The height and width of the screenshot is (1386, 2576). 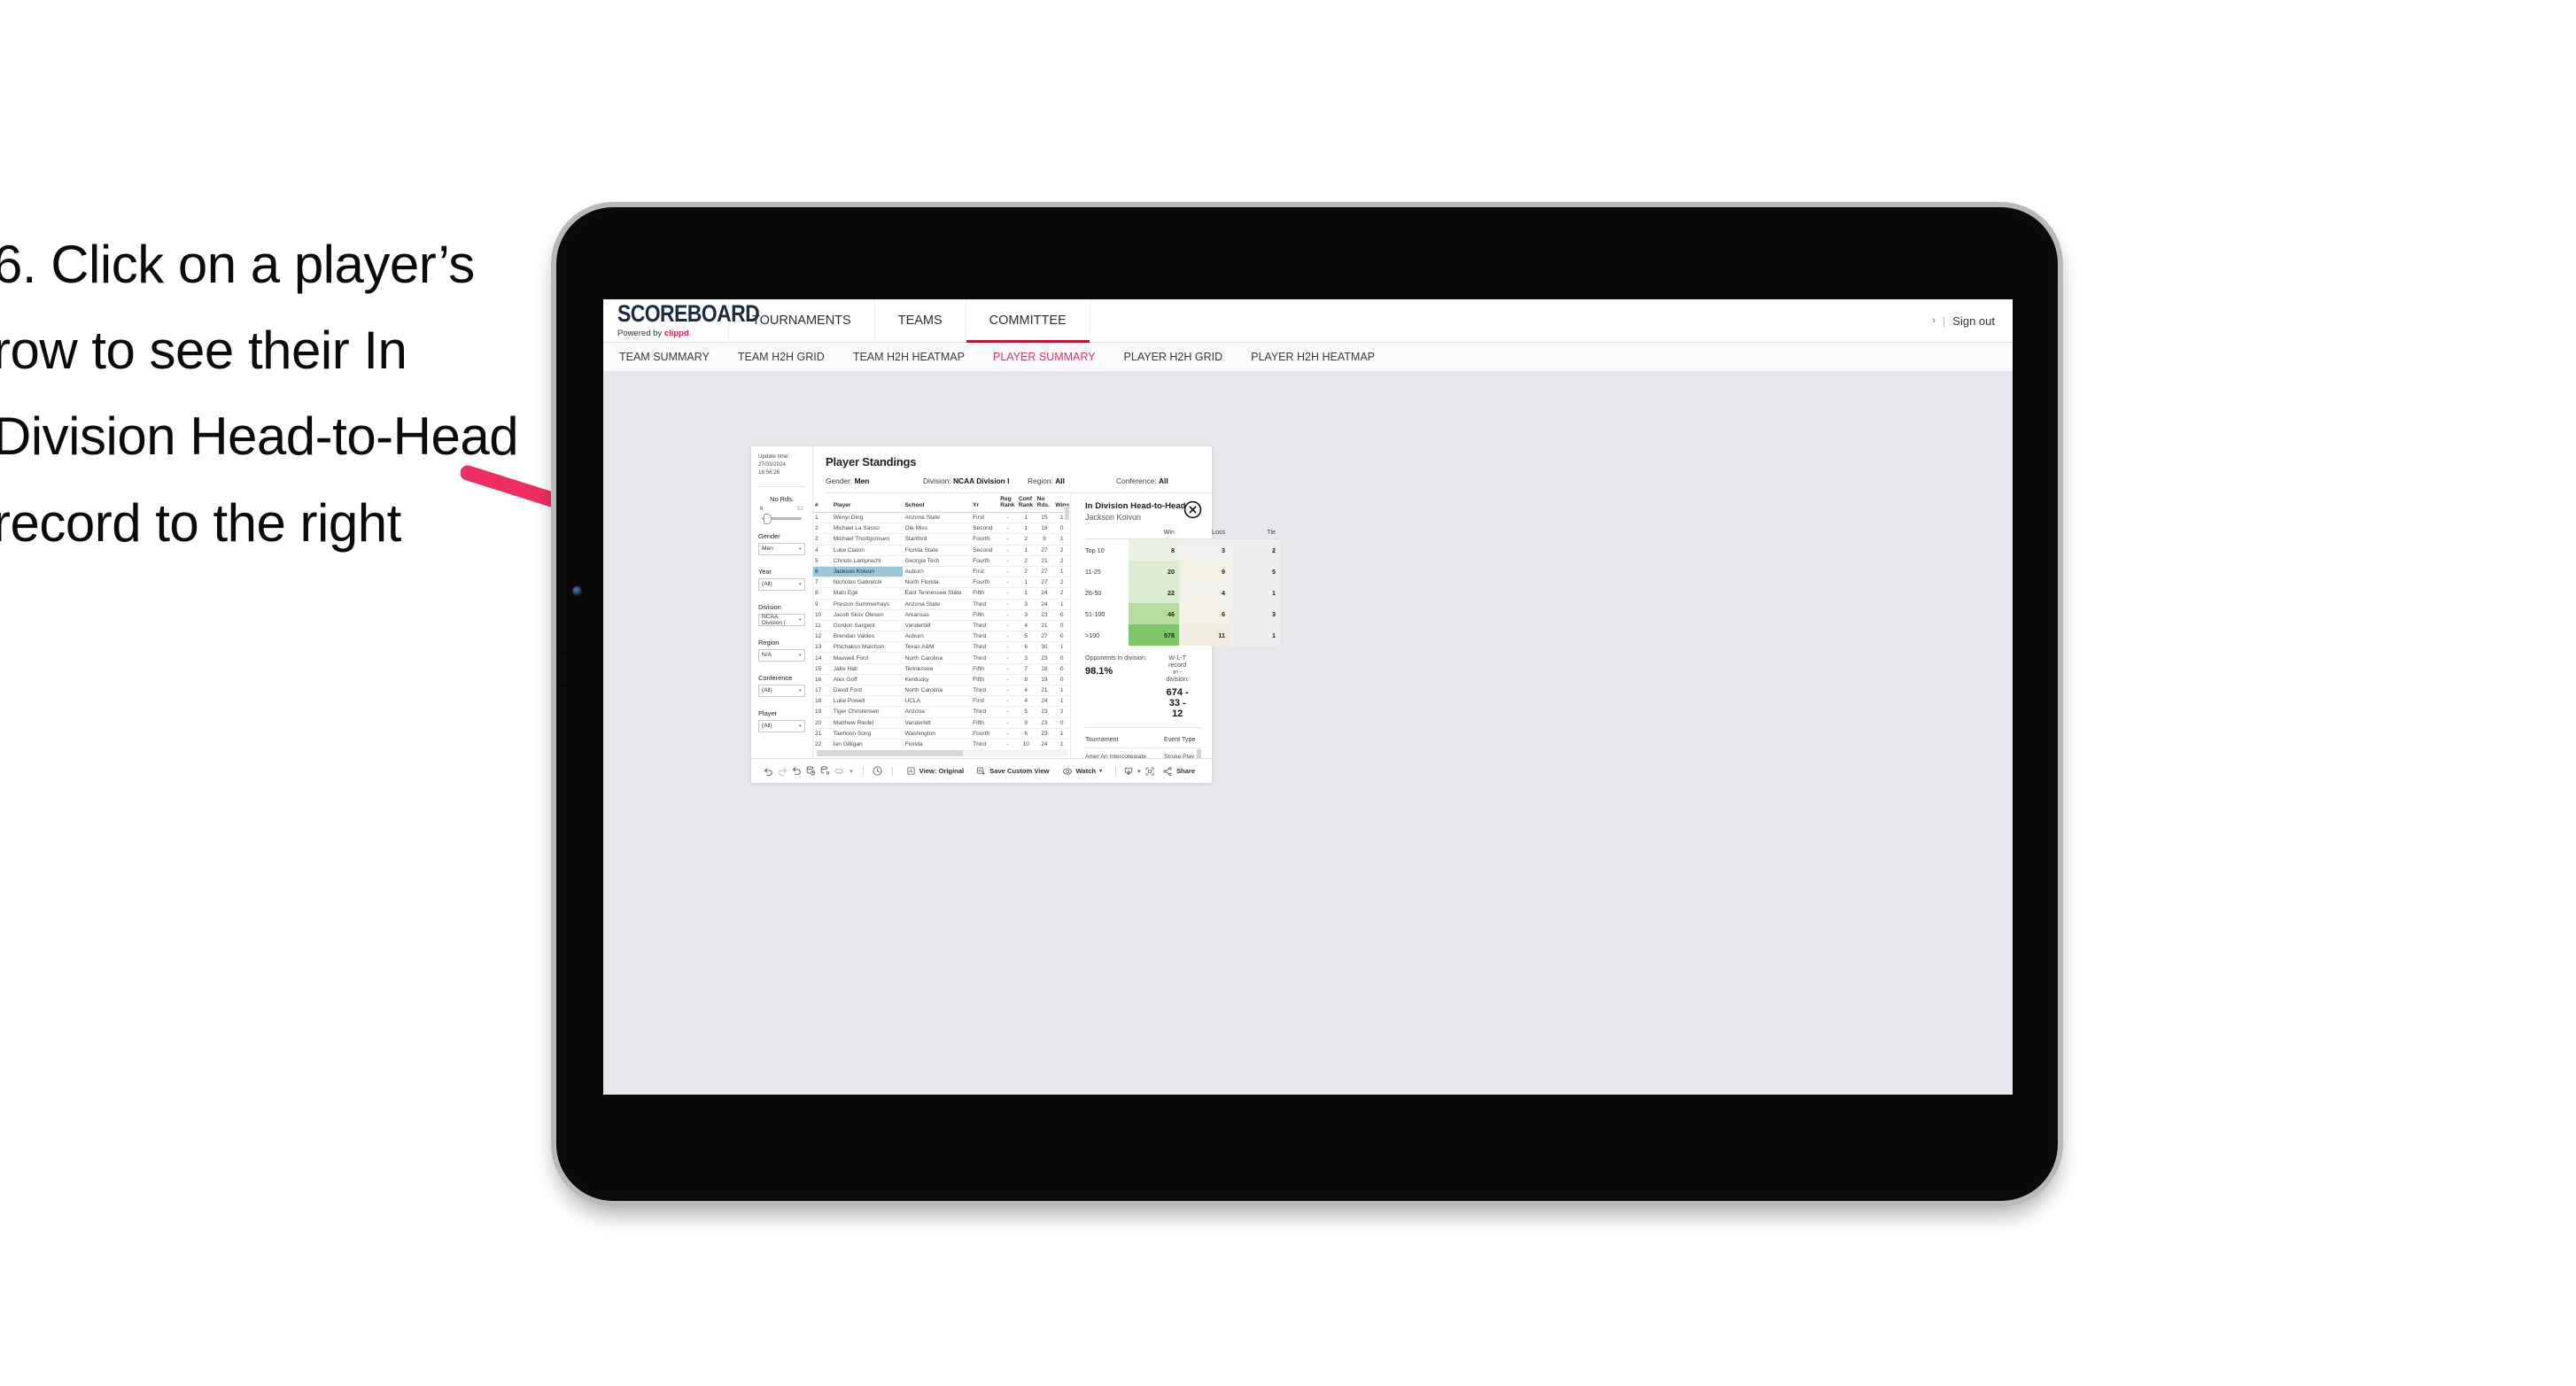 I want to click on tournament-scrollbar, so click(x=1199, y=754).